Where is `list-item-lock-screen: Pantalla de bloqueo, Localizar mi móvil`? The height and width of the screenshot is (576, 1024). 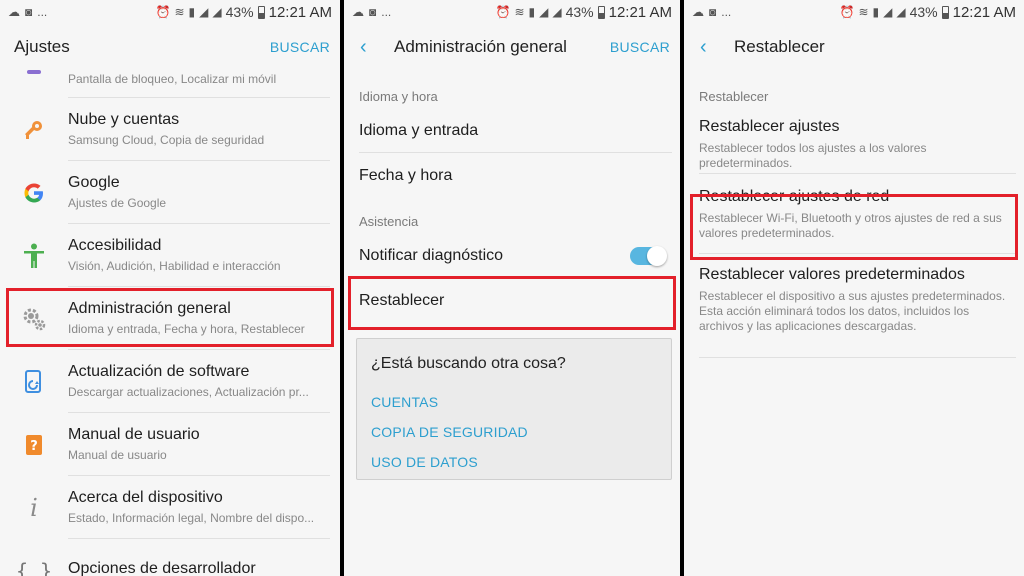
list-item-lock-screen: Pantalla de bloqueo, Localizar mi móvil is located at coordinates (170, 84).